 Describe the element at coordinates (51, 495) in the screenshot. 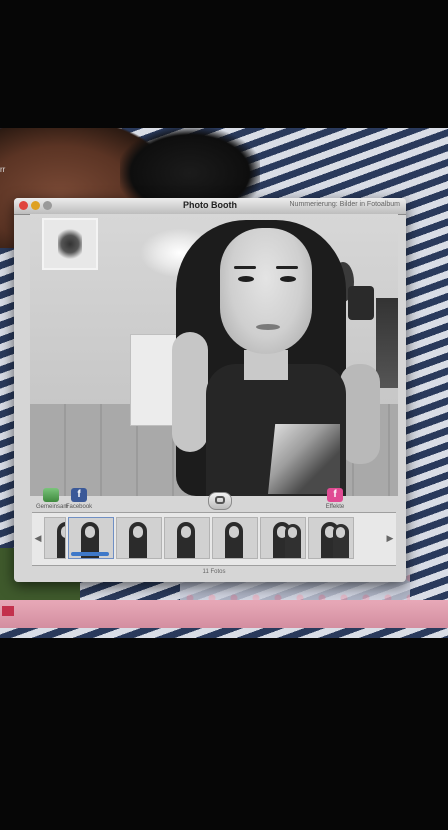

I see `share-icon` at that location.